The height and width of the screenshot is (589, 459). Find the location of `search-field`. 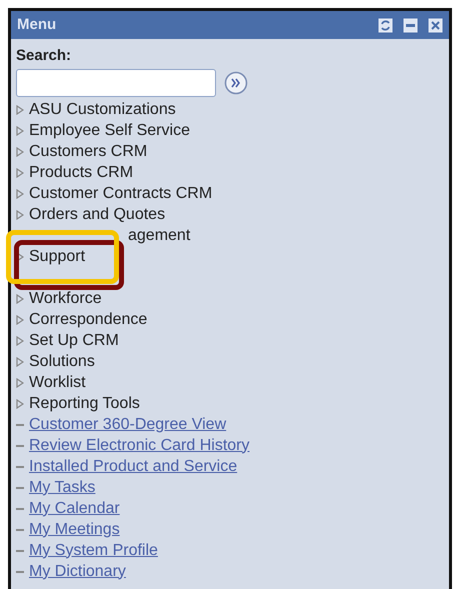

search-field is located at coordinates (116, 83).